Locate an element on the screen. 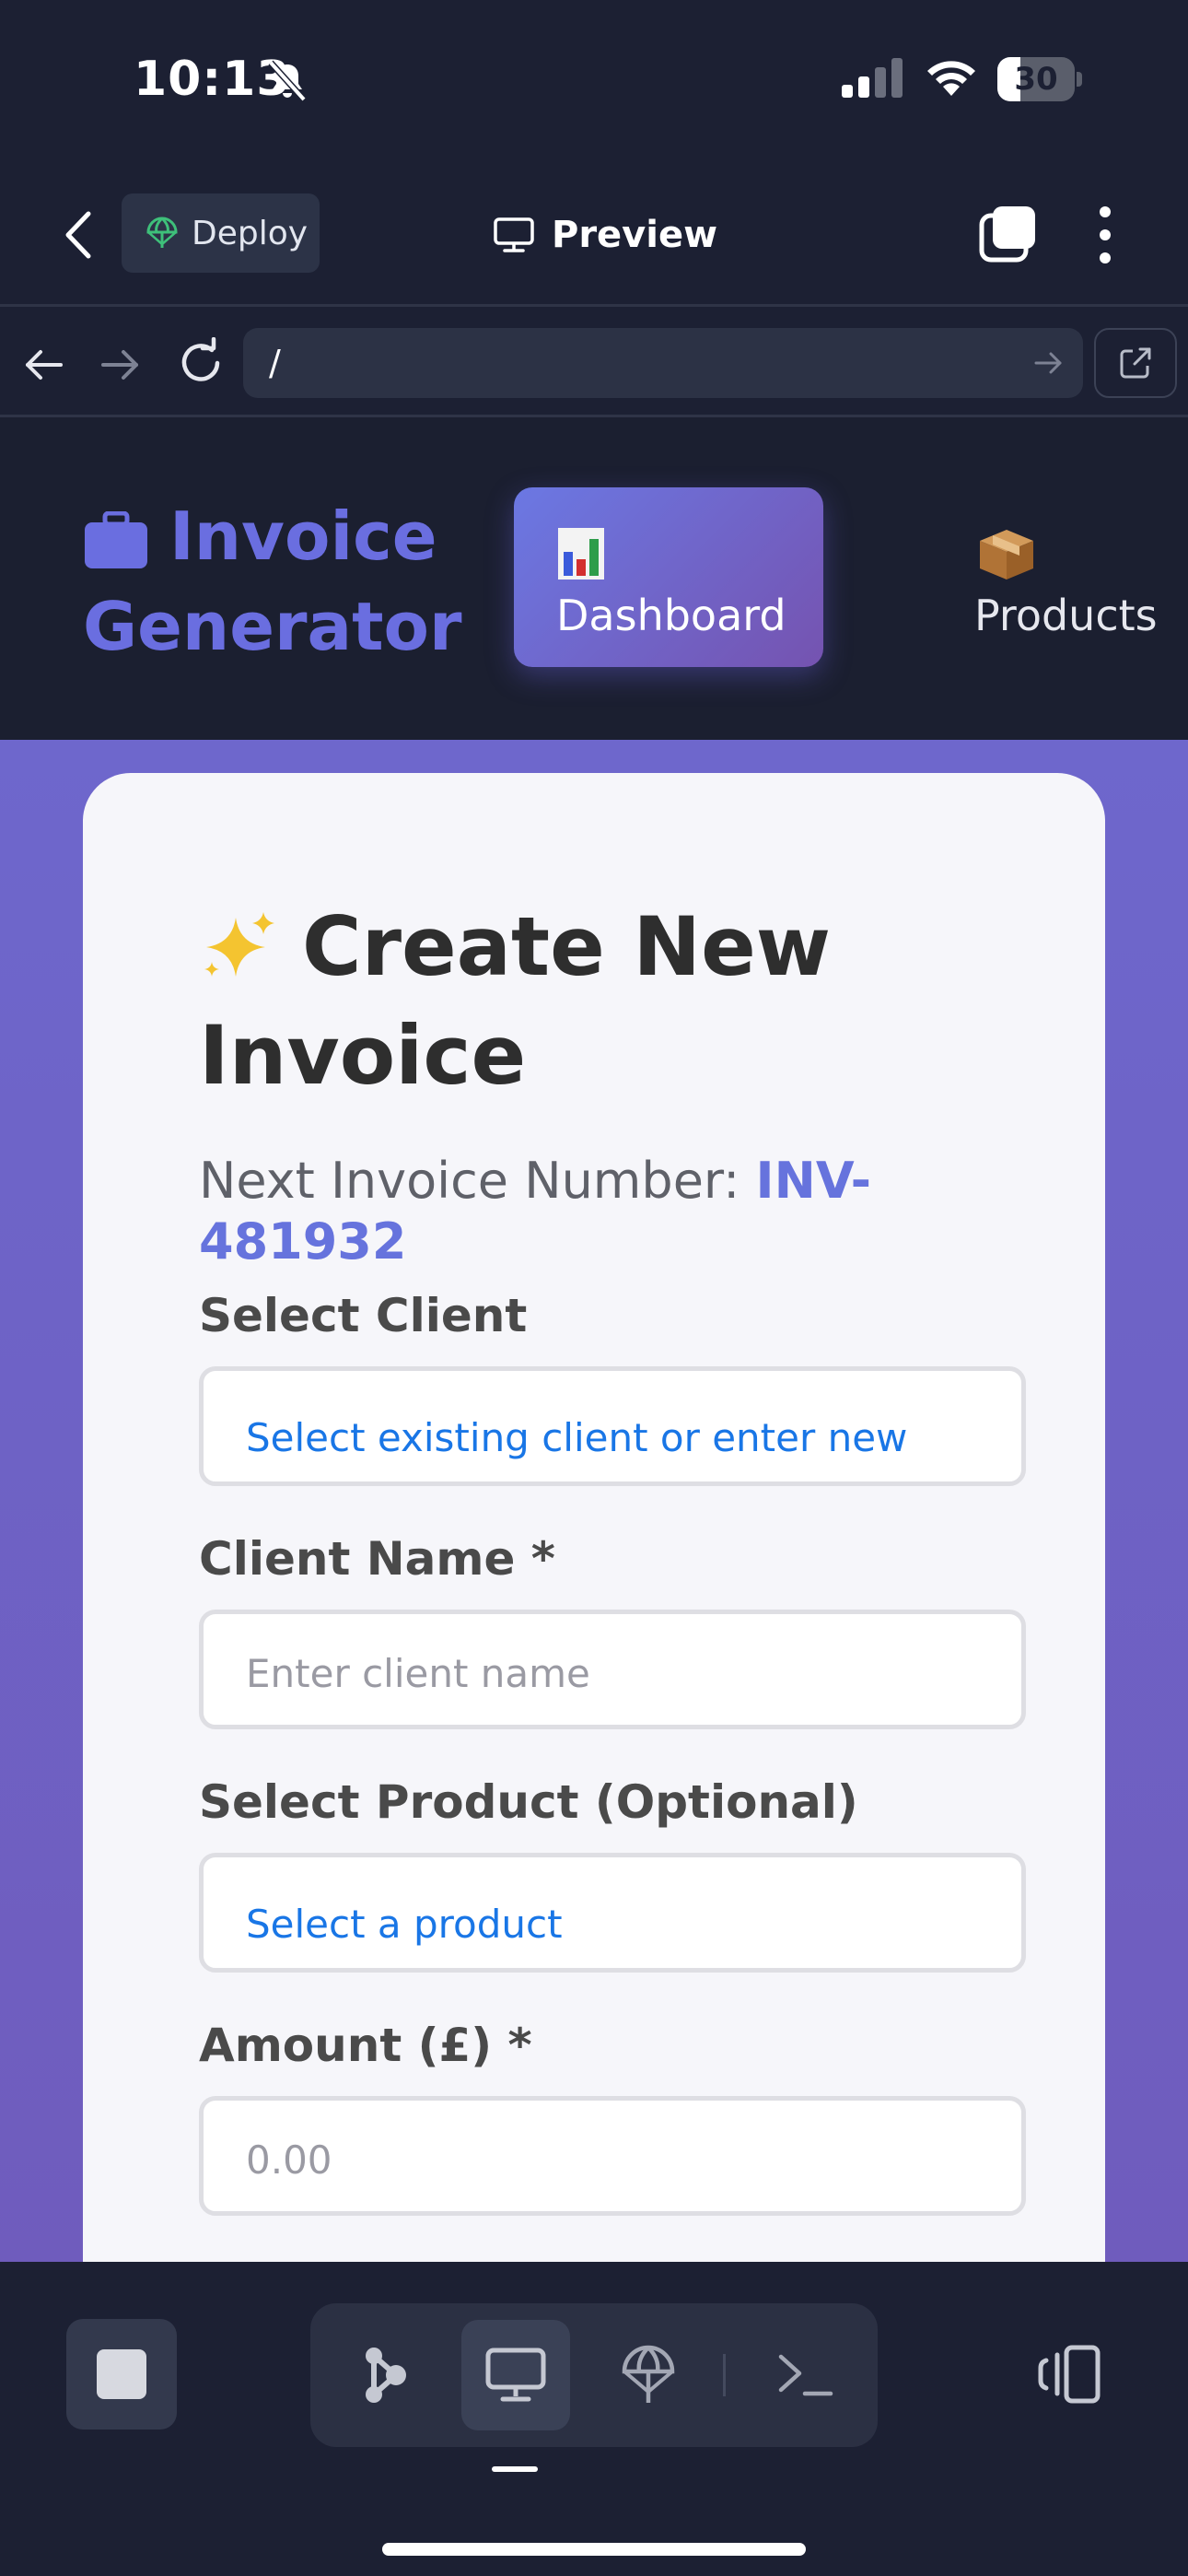  site-brand: Invoice Generator is located at coordinates (276, 581).